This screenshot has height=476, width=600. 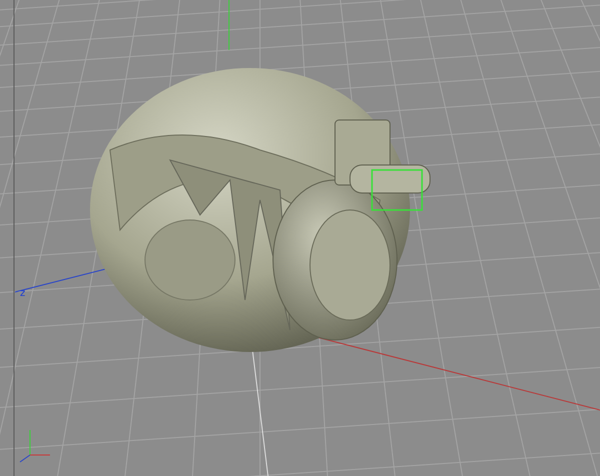 I want to click on axis-line, so click(x=229, y=25).